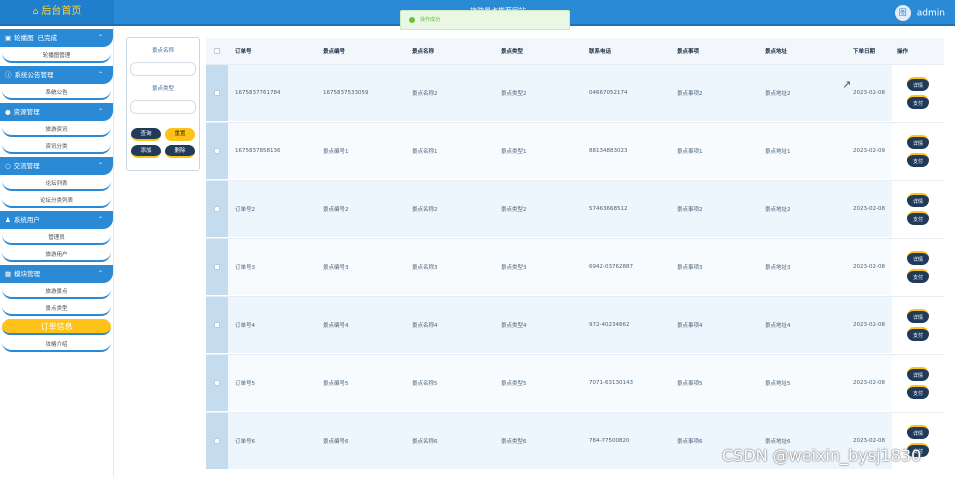  What do you see at coordinates (56, 166) in the screenshot?
I see `sidebar-group-3: ○ 交流管理 ⌃` at bounding box center [56, 166].